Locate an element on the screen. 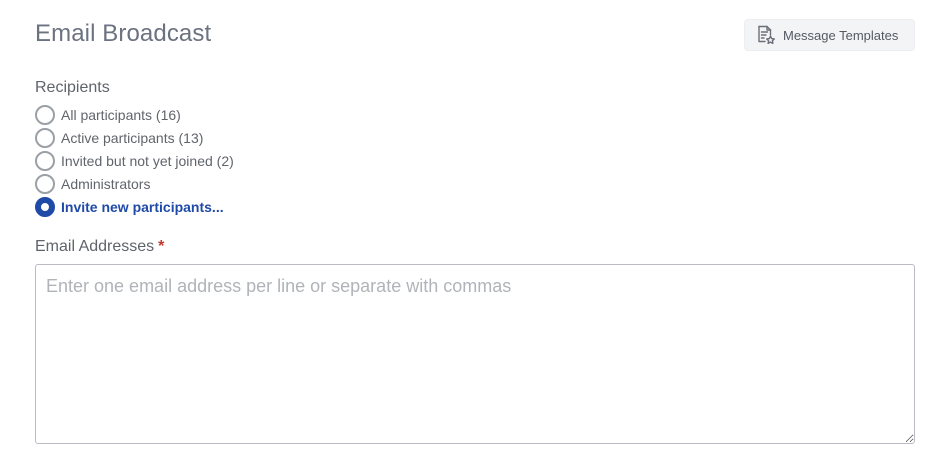 The image size is (944, 460). radio-label: Invited but not yet joined (2) is located at coordinates (147, 160).